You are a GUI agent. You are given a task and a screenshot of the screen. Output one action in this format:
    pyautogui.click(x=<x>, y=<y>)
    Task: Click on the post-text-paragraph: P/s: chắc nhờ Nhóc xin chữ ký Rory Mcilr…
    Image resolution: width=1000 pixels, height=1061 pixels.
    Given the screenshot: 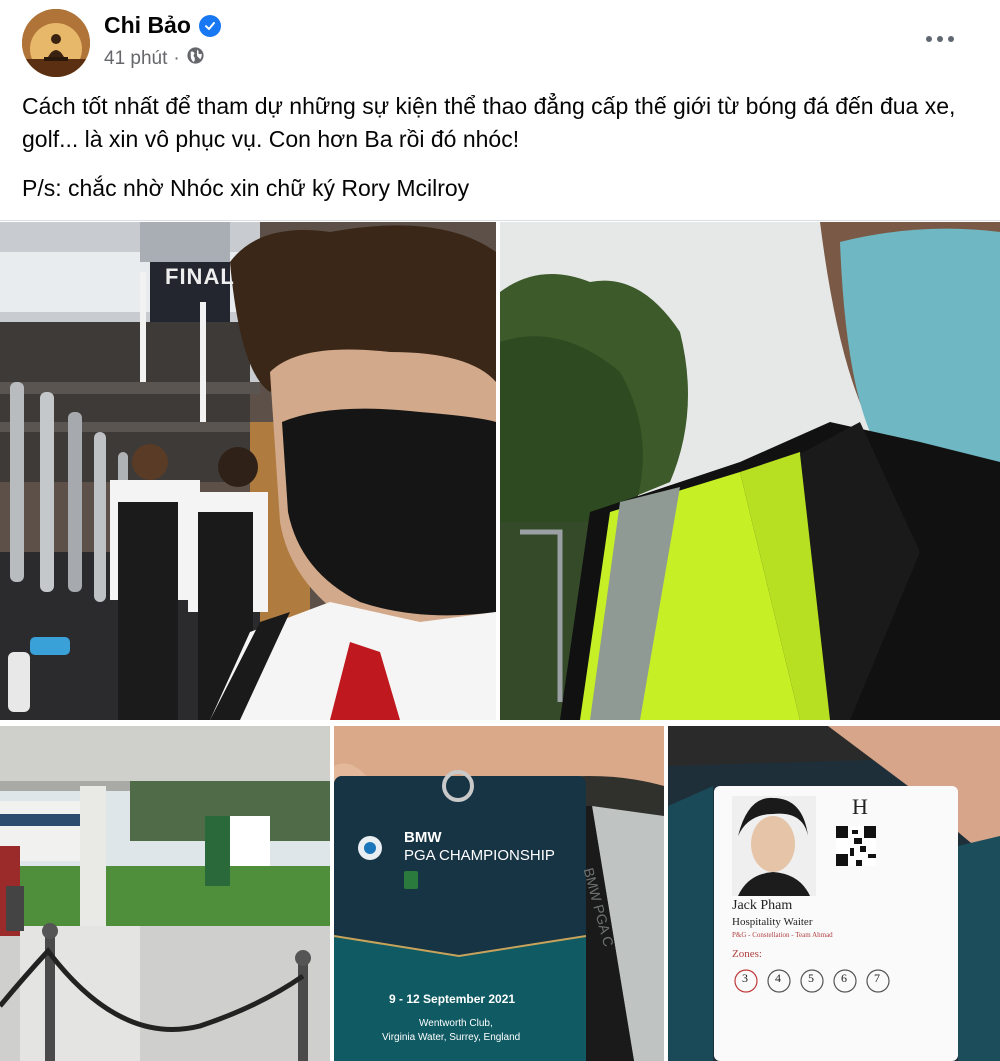 What is the action you would take?
    pyautogui.click(x=246, y=188)
    